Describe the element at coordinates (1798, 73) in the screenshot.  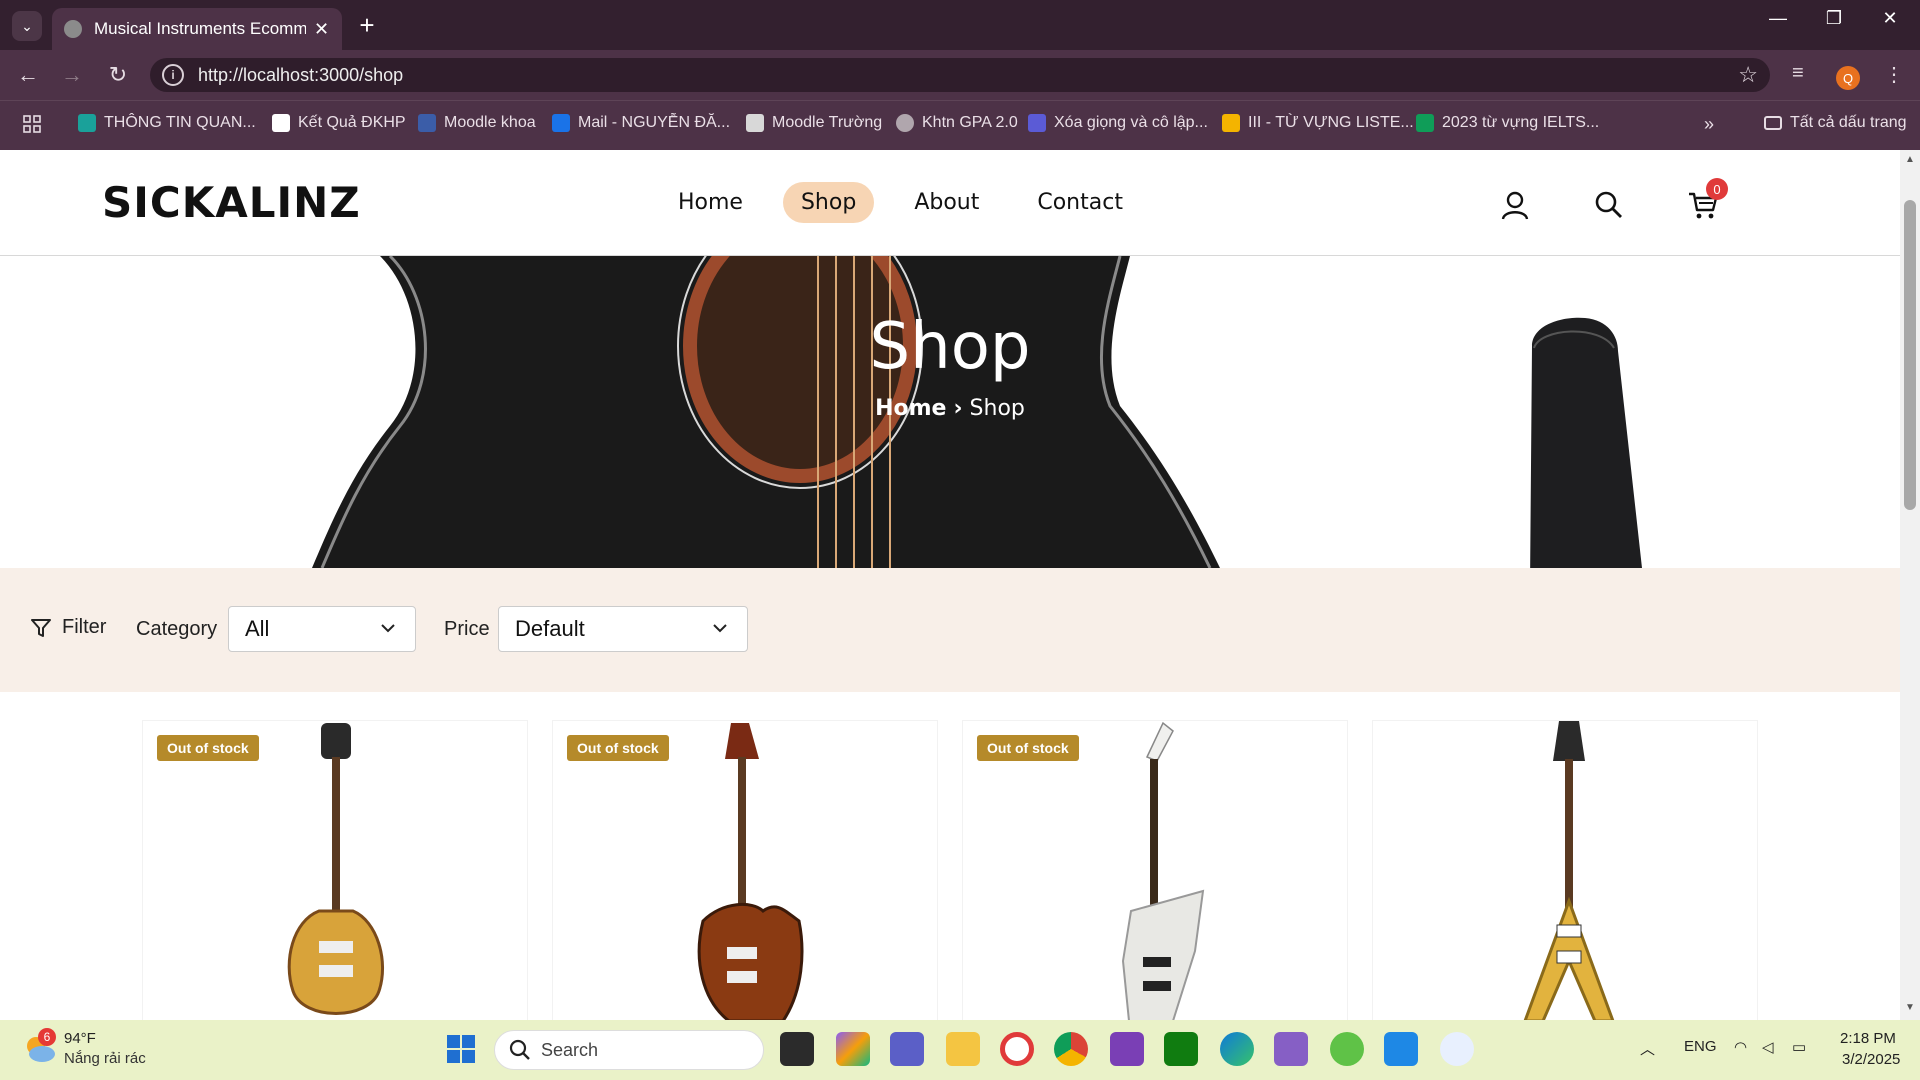
I see `media-controls-icon: ≡` at that location.